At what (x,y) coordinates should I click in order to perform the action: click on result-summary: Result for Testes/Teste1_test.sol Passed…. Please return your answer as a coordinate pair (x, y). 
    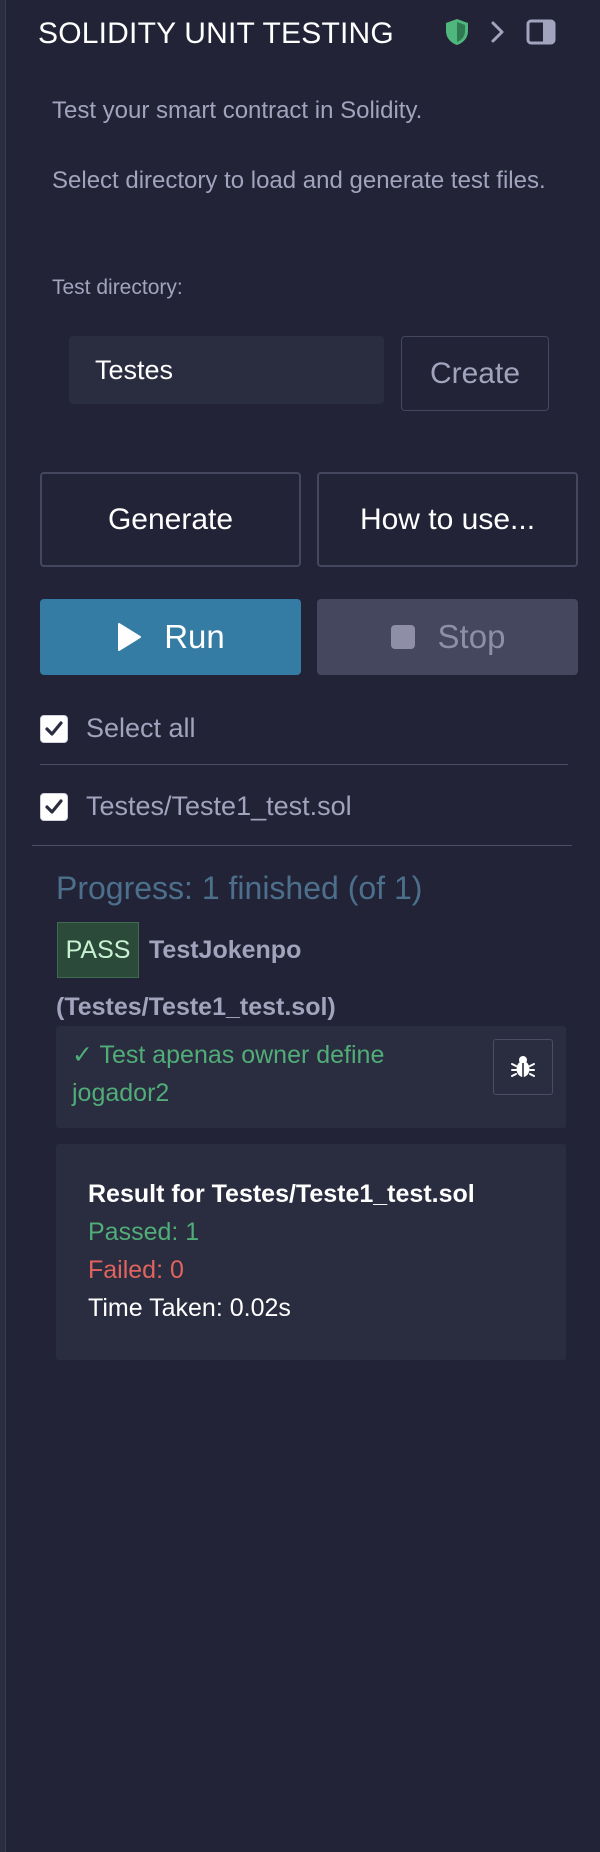
    Looking at the image, I should click on (311, 1252).